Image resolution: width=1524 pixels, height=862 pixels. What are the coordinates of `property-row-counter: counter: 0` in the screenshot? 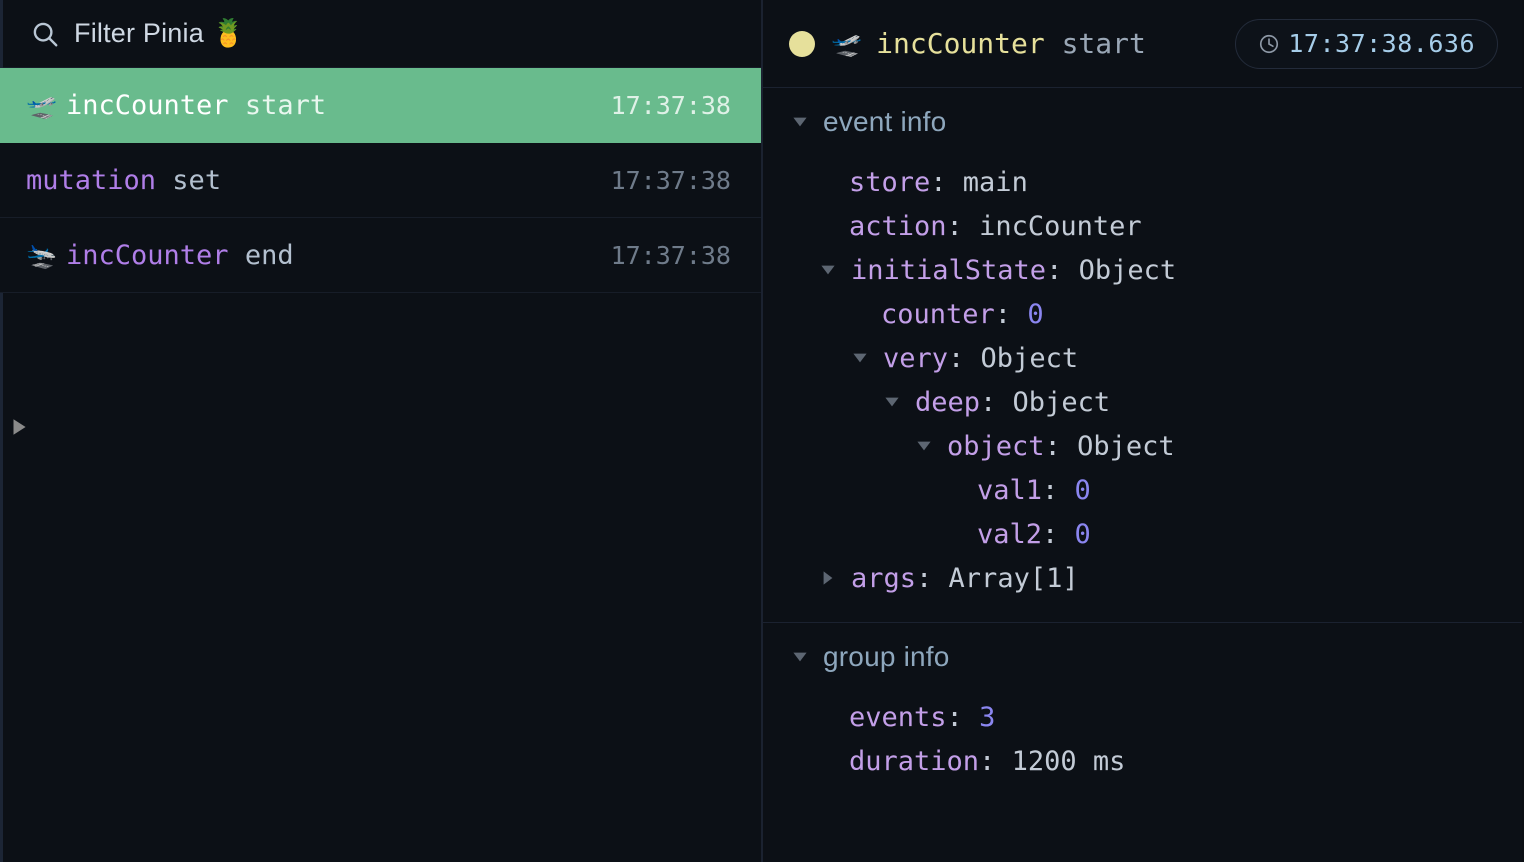 It's located at (1142, 314).